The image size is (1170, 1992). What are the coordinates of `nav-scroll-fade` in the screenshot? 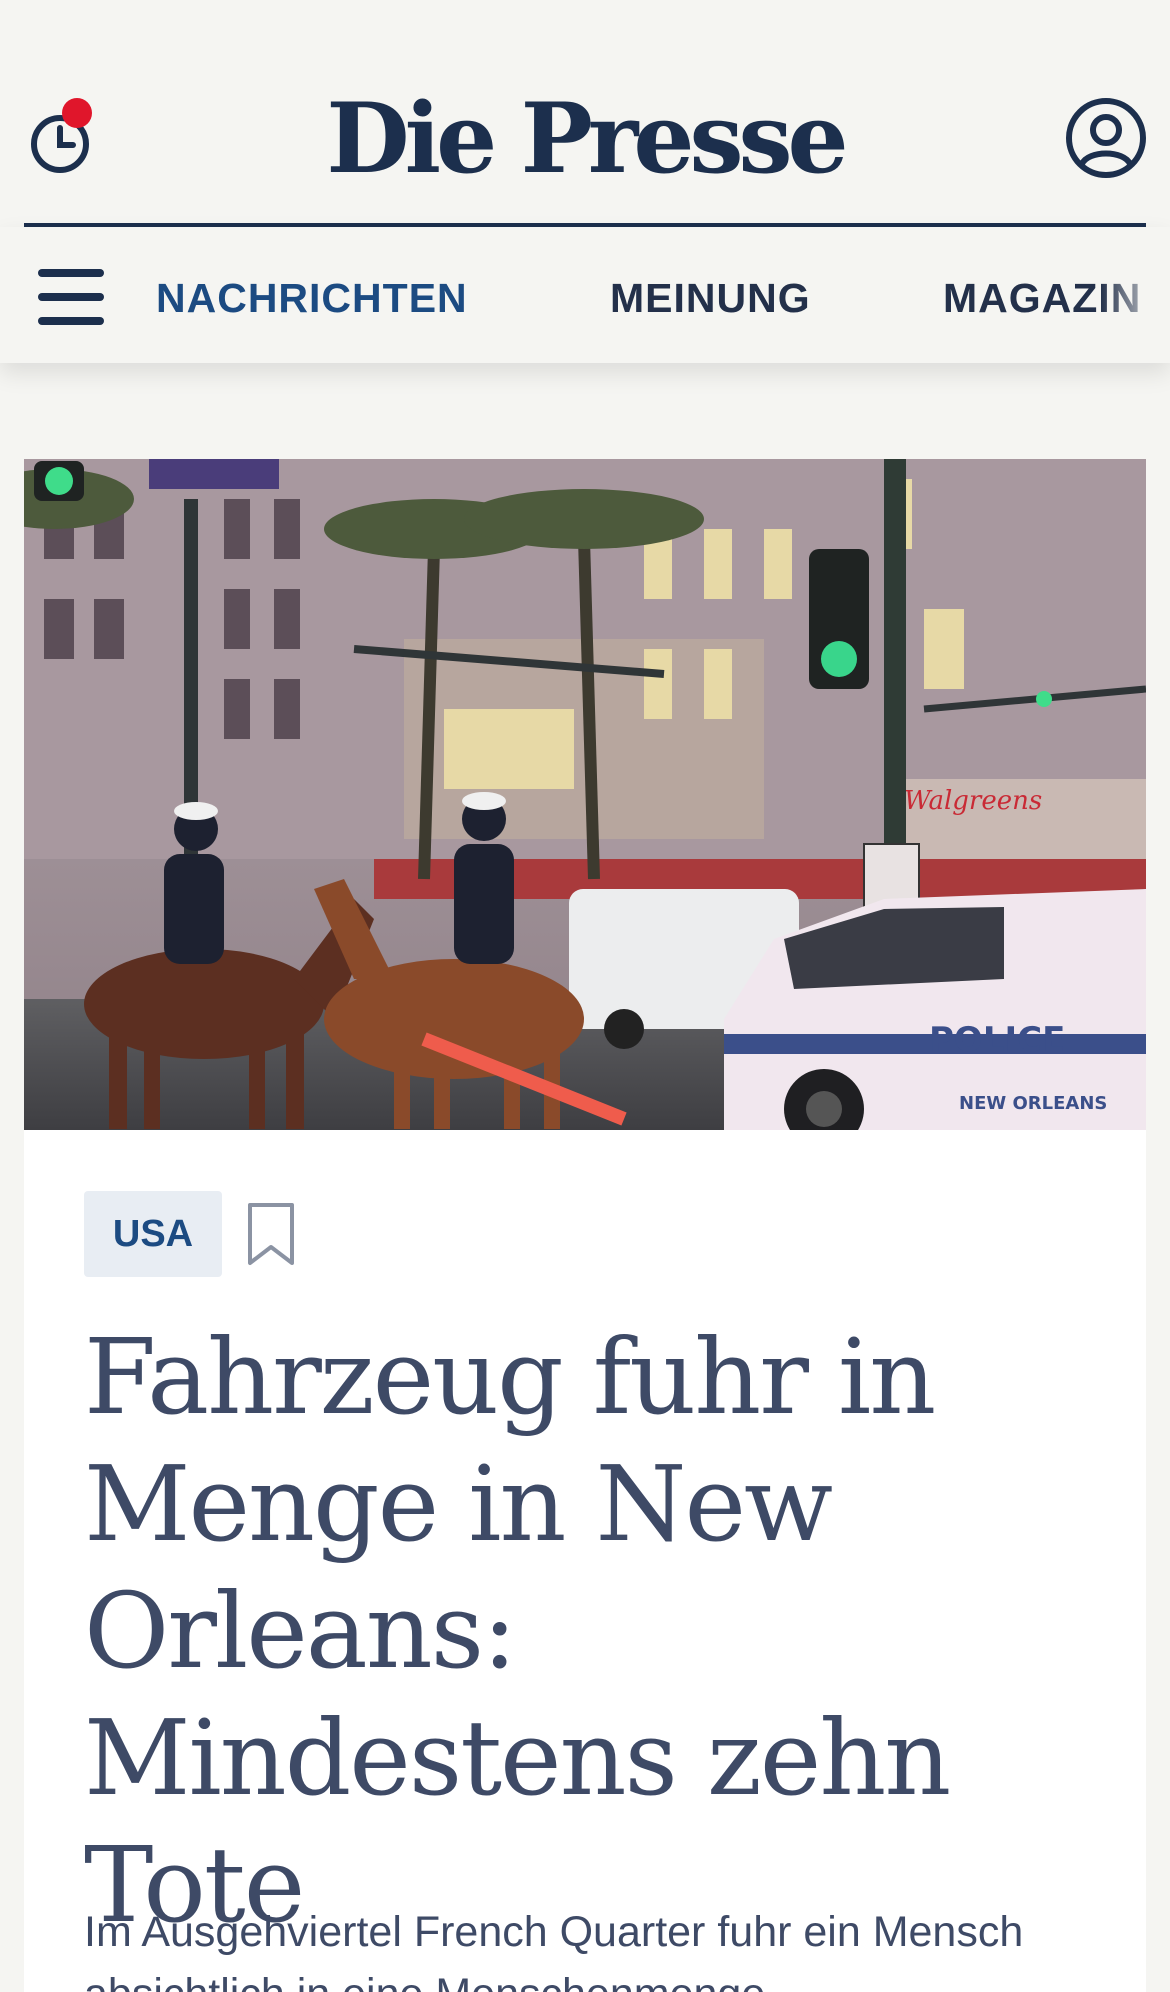 It's located at (1135, 295).